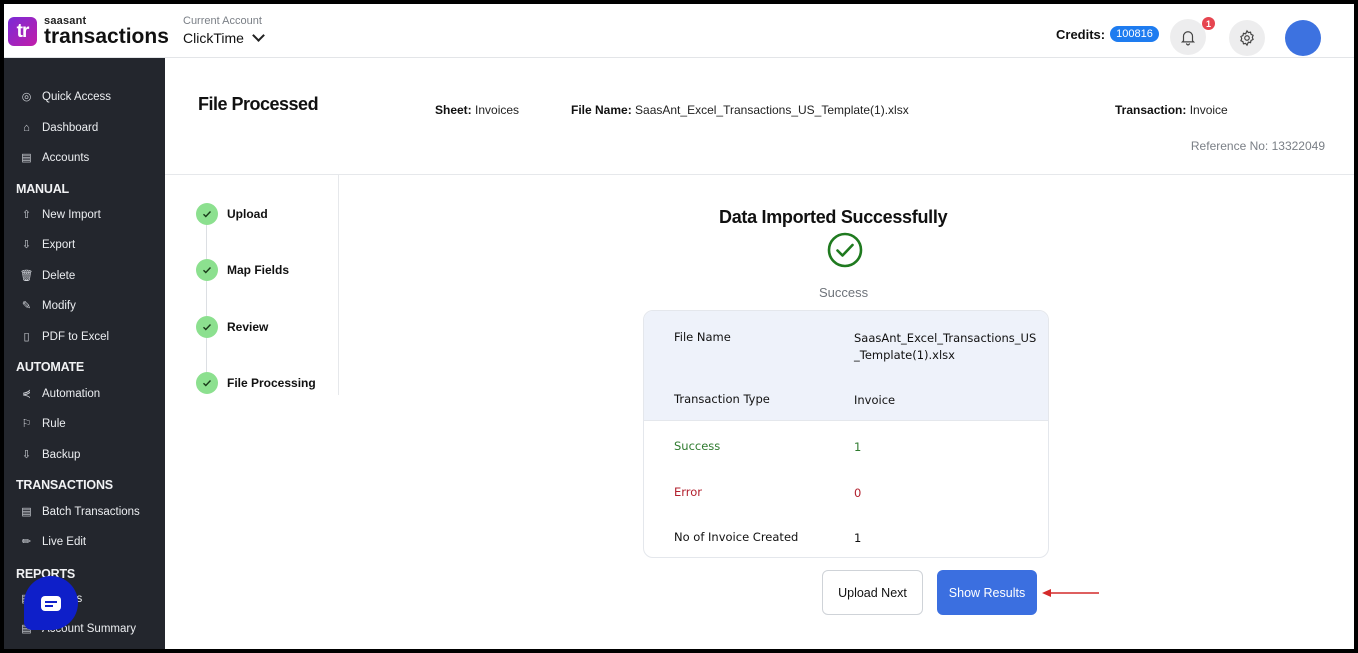 This screenshot has height=653, width=1358. I want to click on sheet-info: Sheet: Invoices, so click(477, 110).